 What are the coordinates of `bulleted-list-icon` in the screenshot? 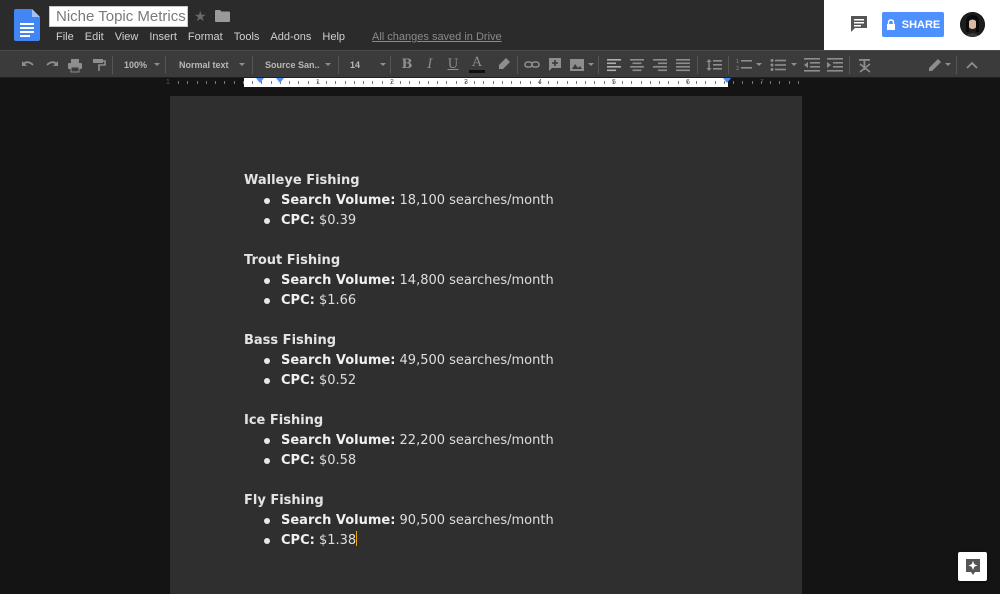 It's located at (778, 65).